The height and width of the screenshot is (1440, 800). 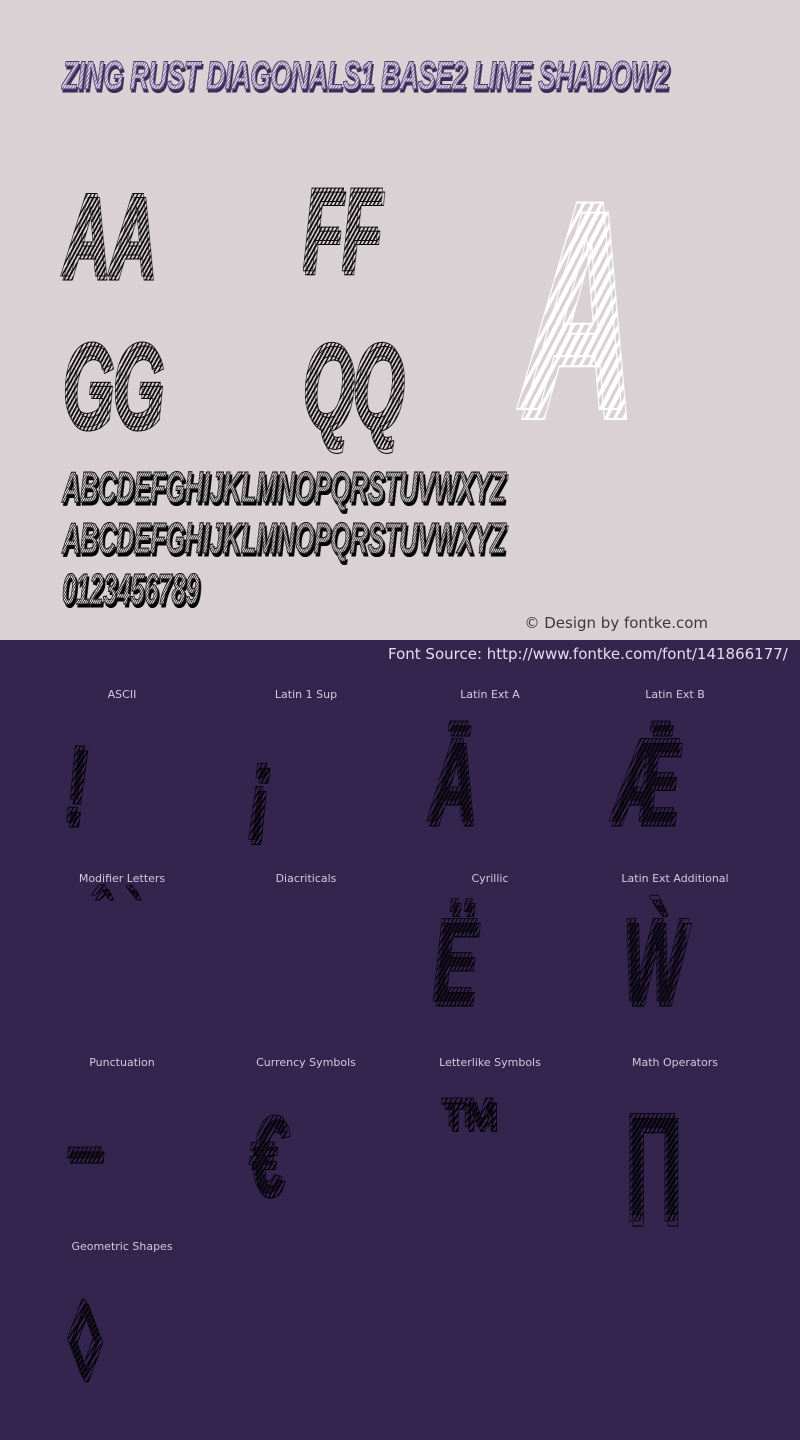 I want to click on charset-glyph-math-operators: ∏, so click(x=652, y=1155).